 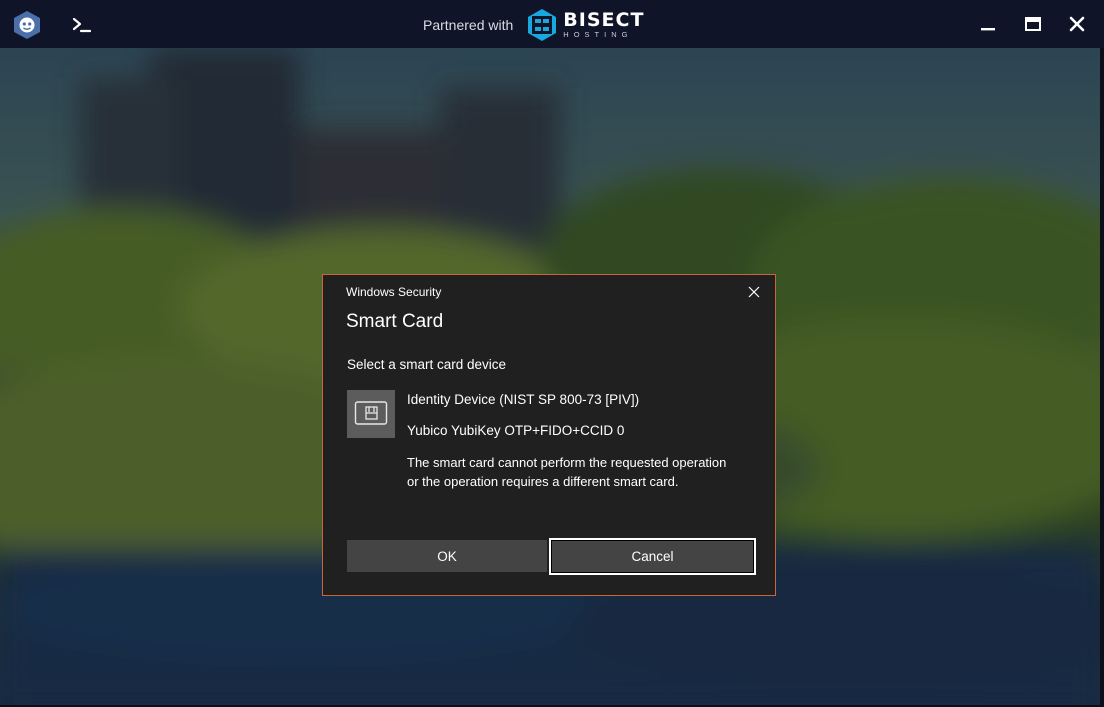 I want to click on bisect-logo: BISECT HOSTING, so click(x=585, y=25).